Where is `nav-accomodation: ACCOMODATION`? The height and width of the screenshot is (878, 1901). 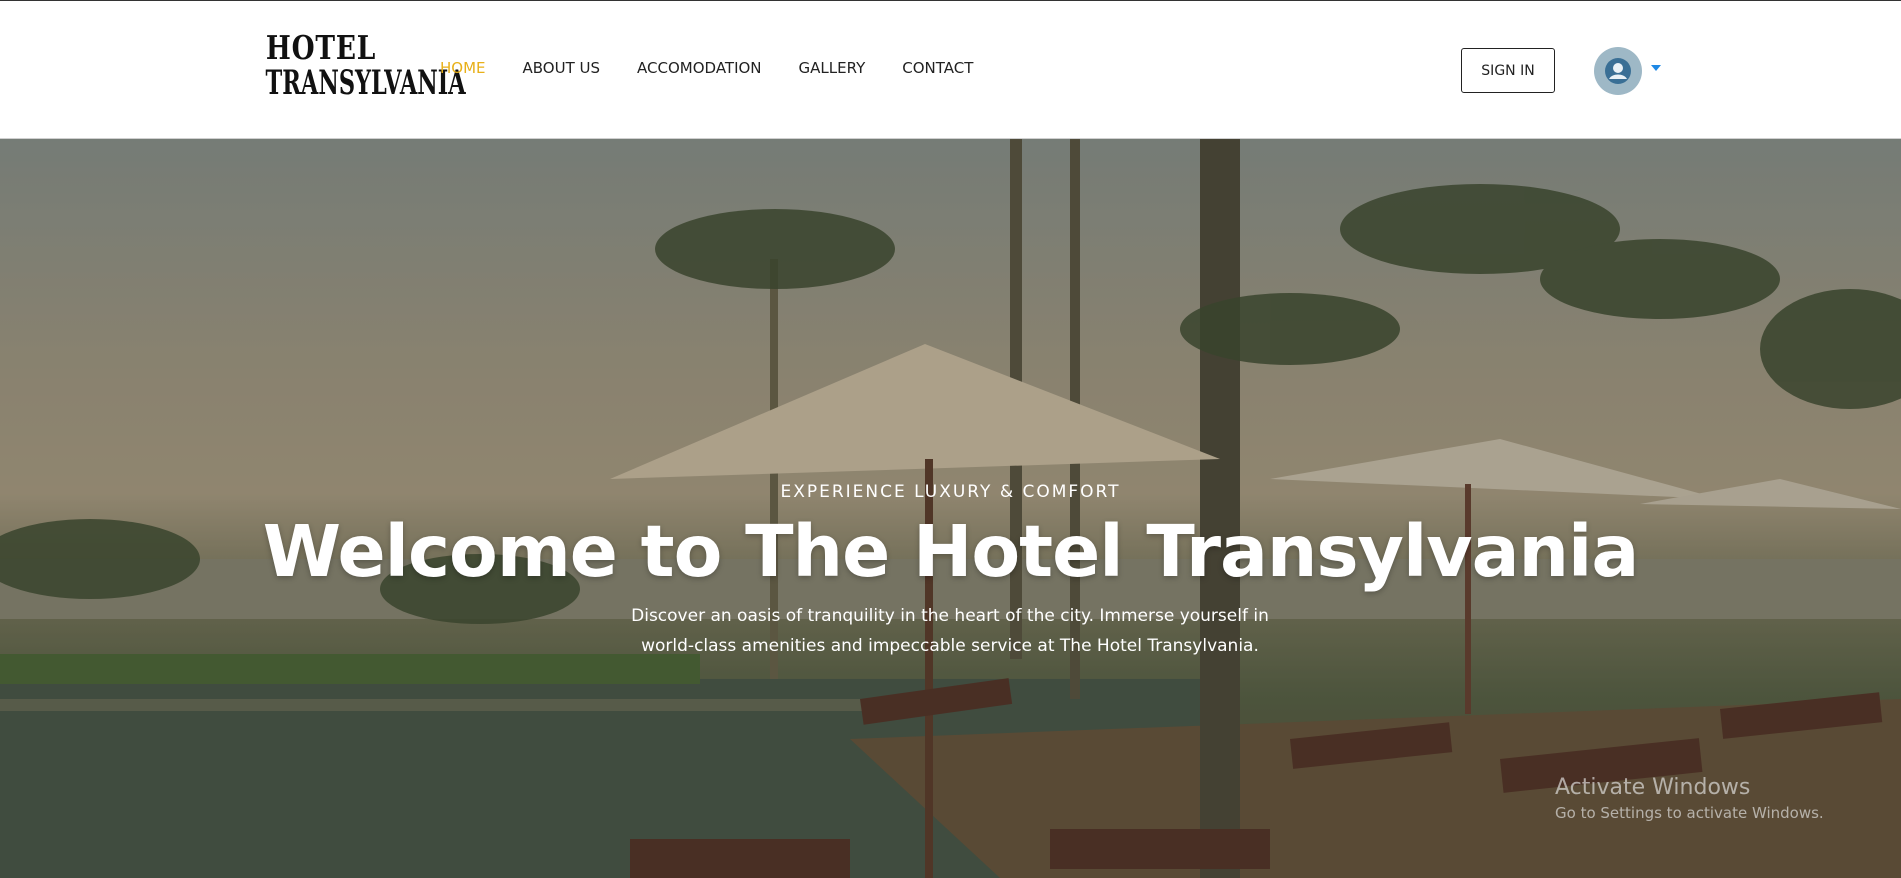 nav-accomodation: ACCOMODATION is located at coordinates (699, 68).